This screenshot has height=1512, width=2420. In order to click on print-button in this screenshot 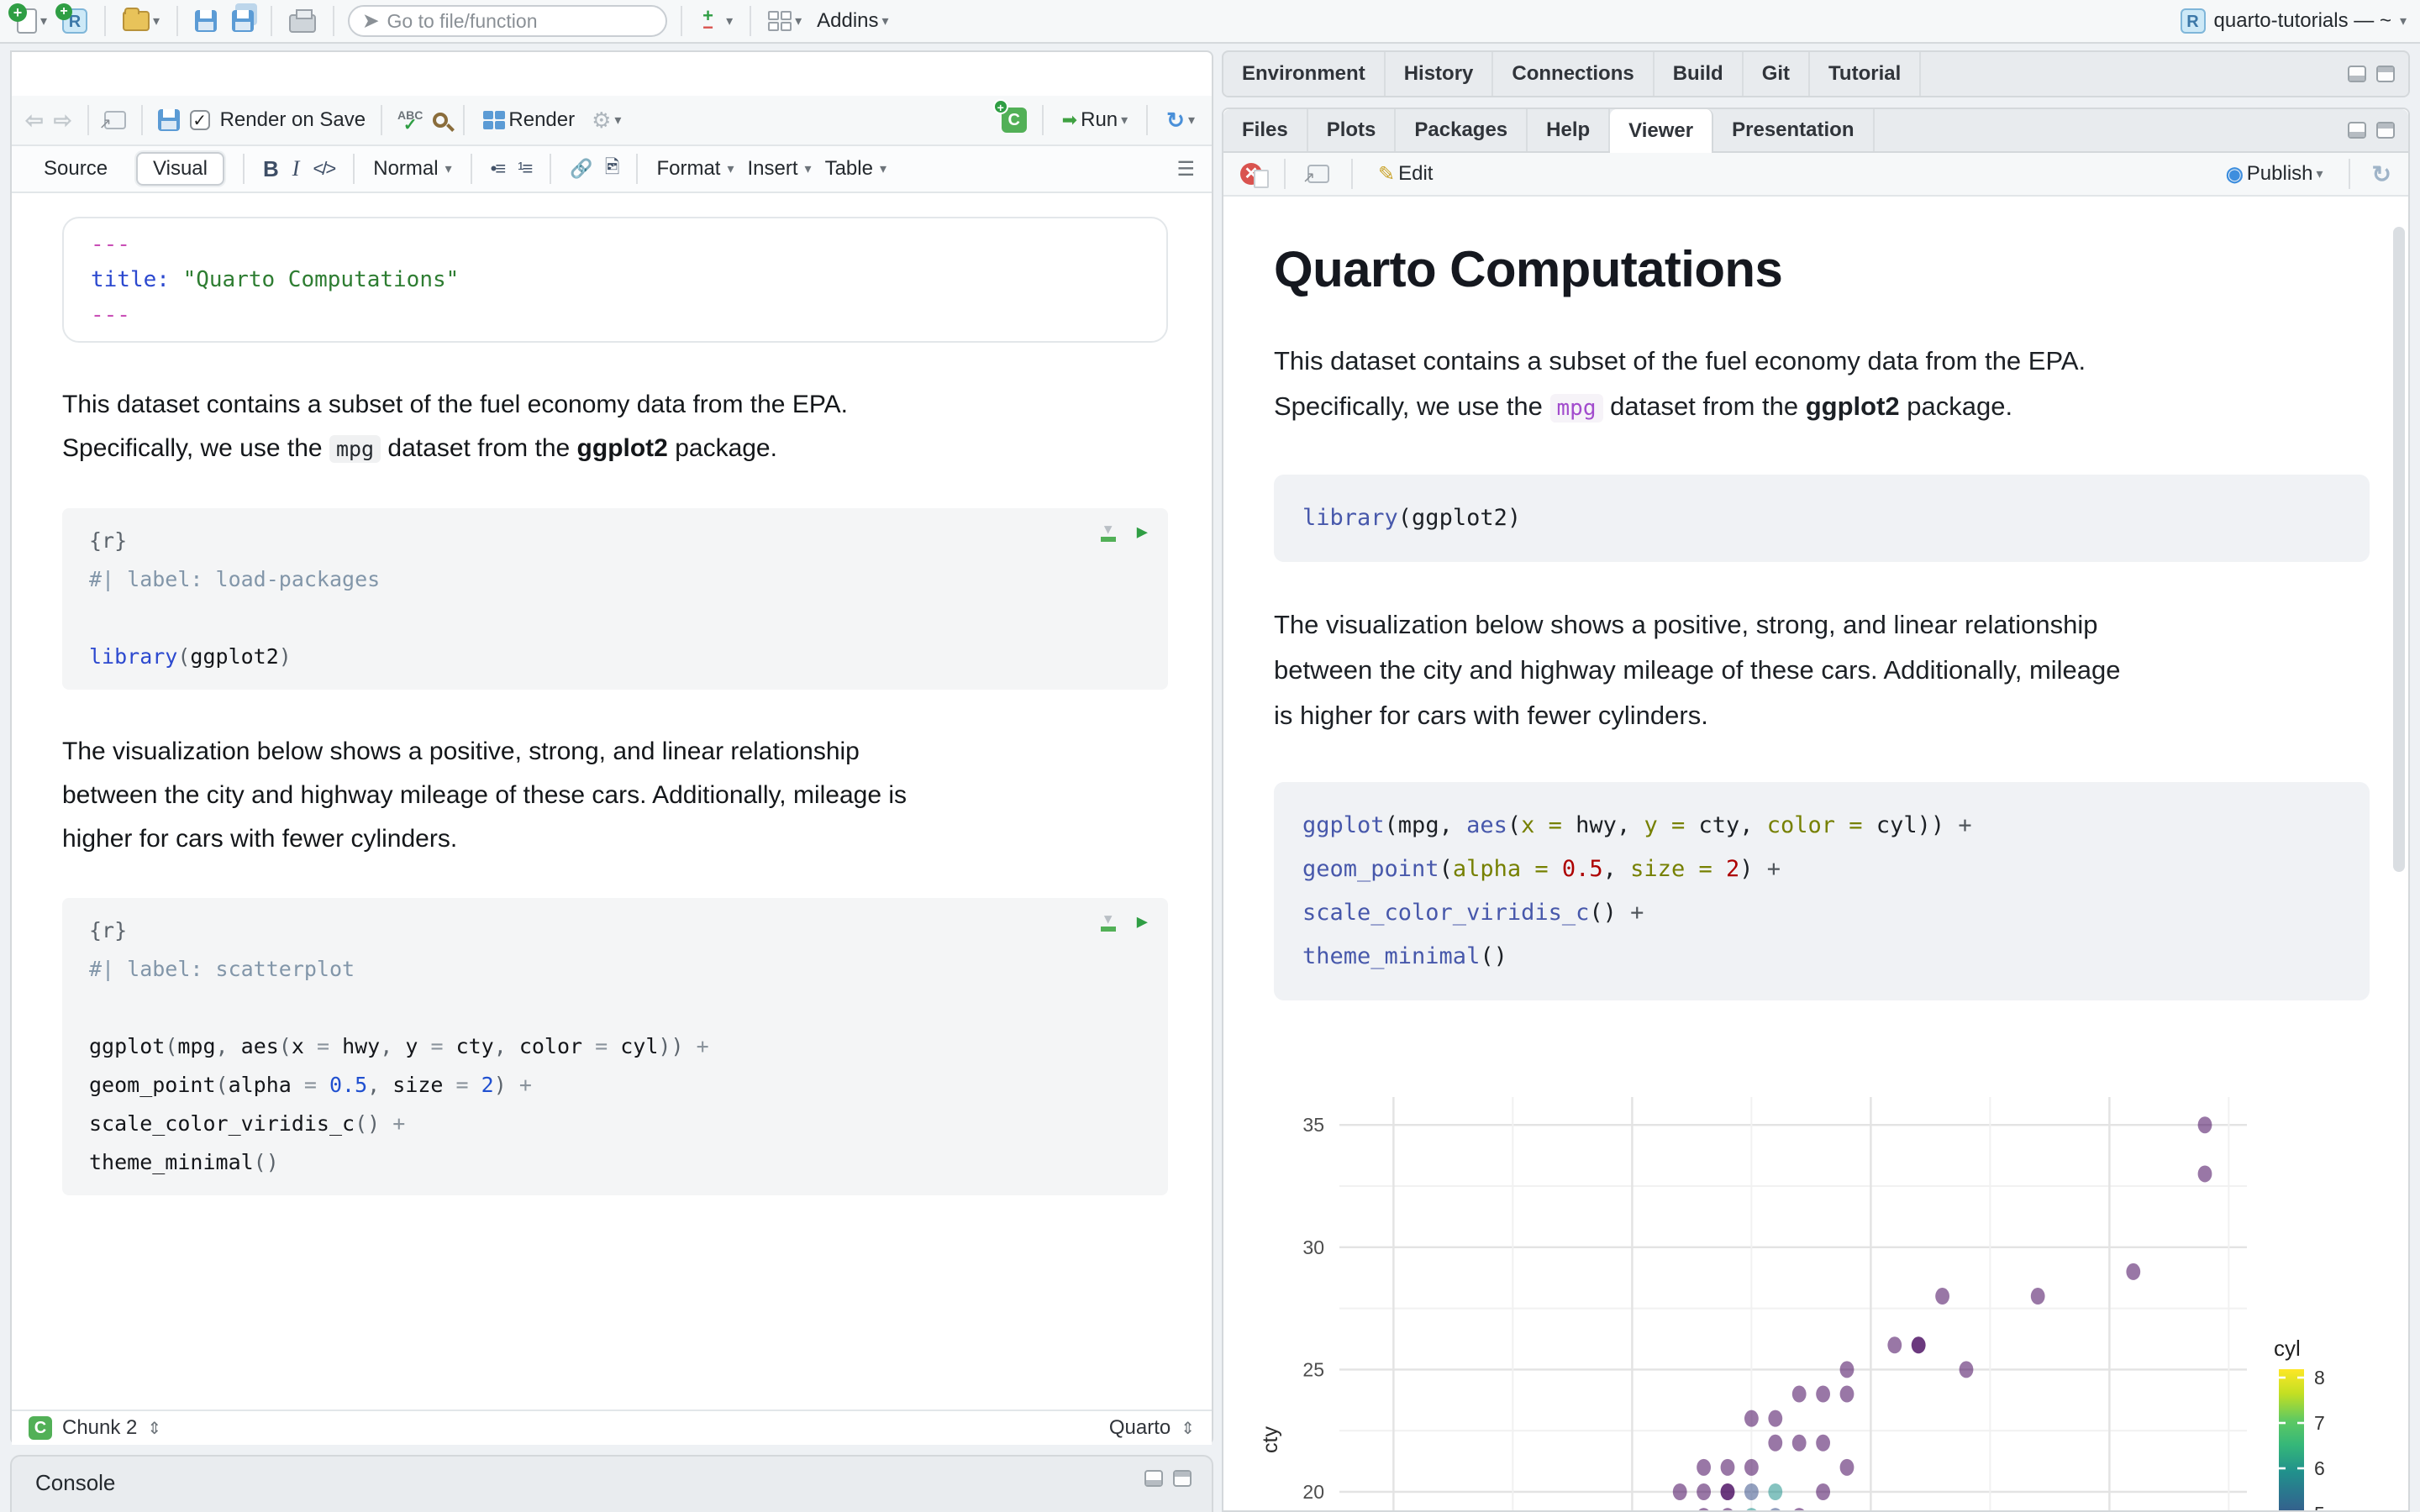, I will do `click(302, 21)`.